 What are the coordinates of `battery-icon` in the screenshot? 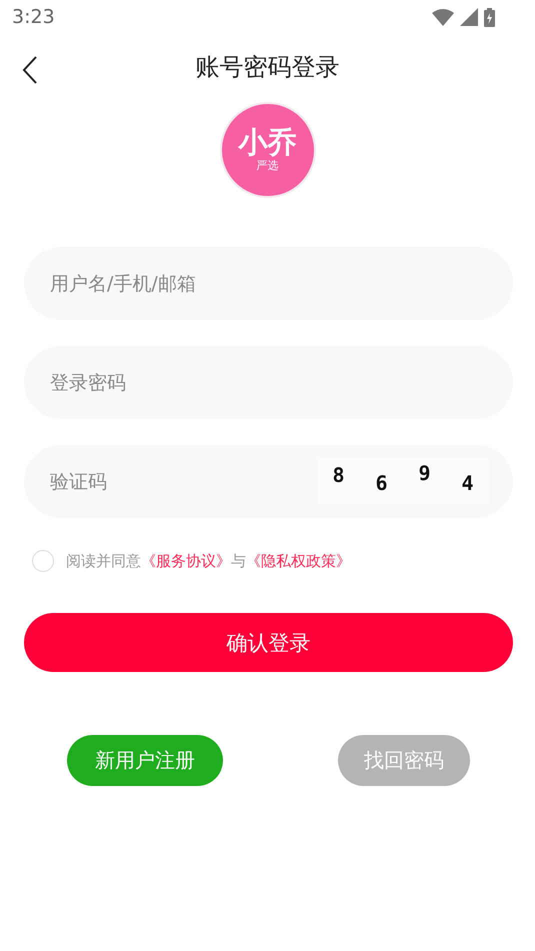 It's located at (489, 17).